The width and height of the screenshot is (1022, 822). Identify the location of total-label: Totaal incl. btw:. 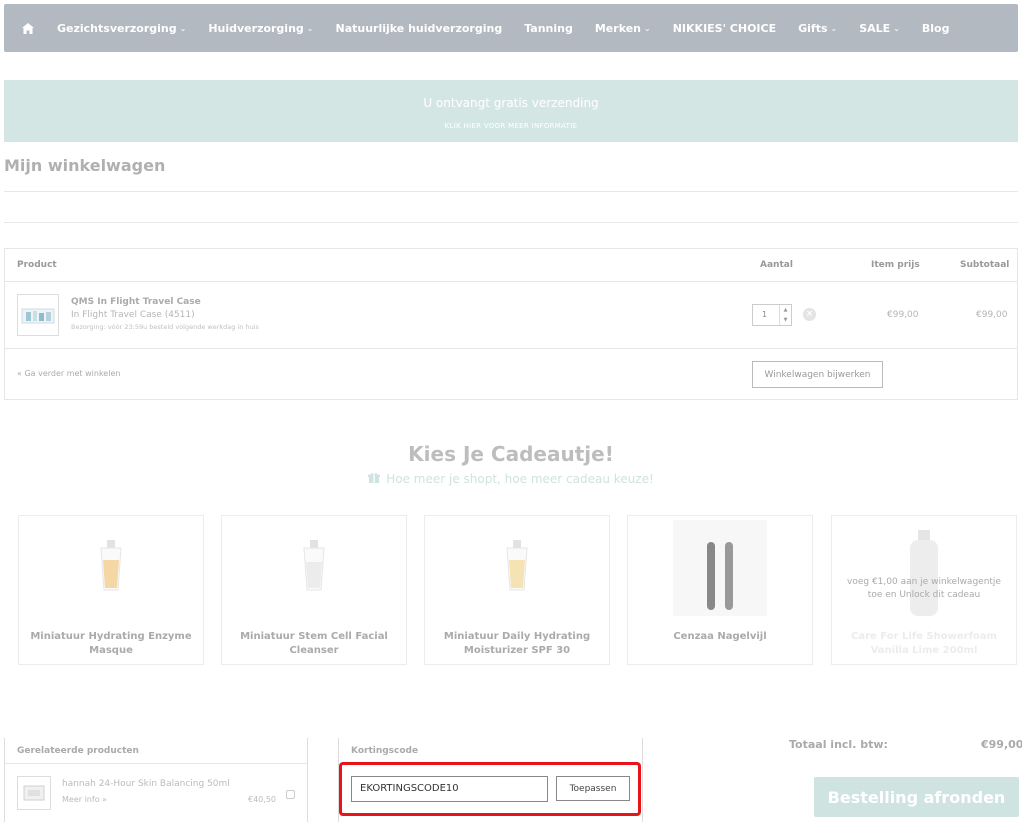
(838, 744).